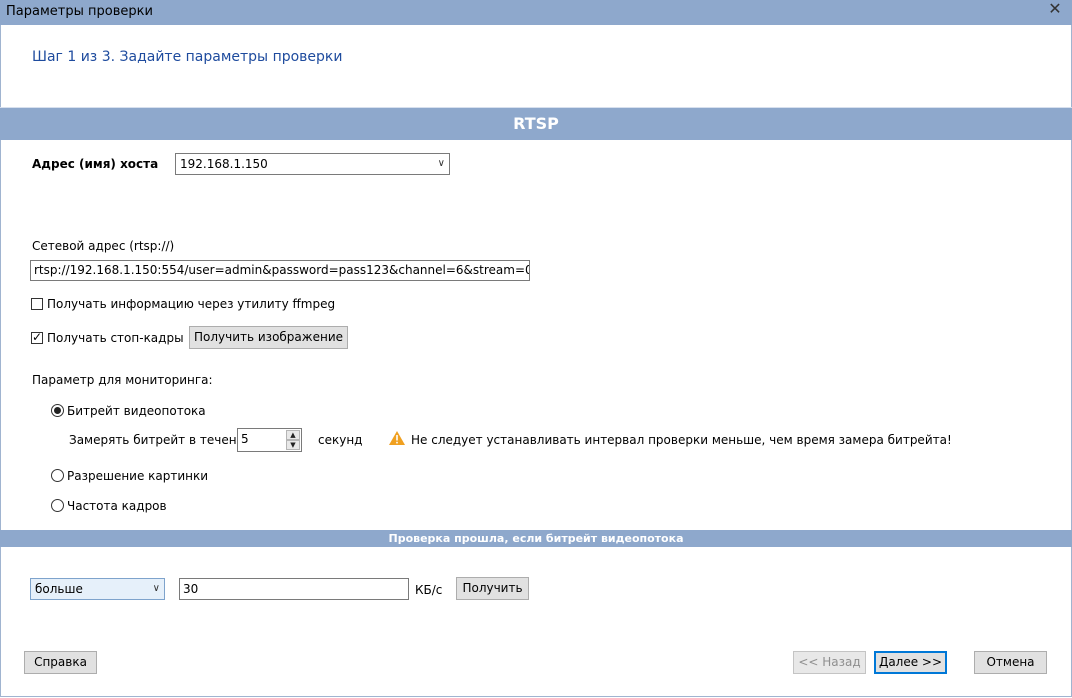  I want to click on back-button: << Назад, so click(829, 662).